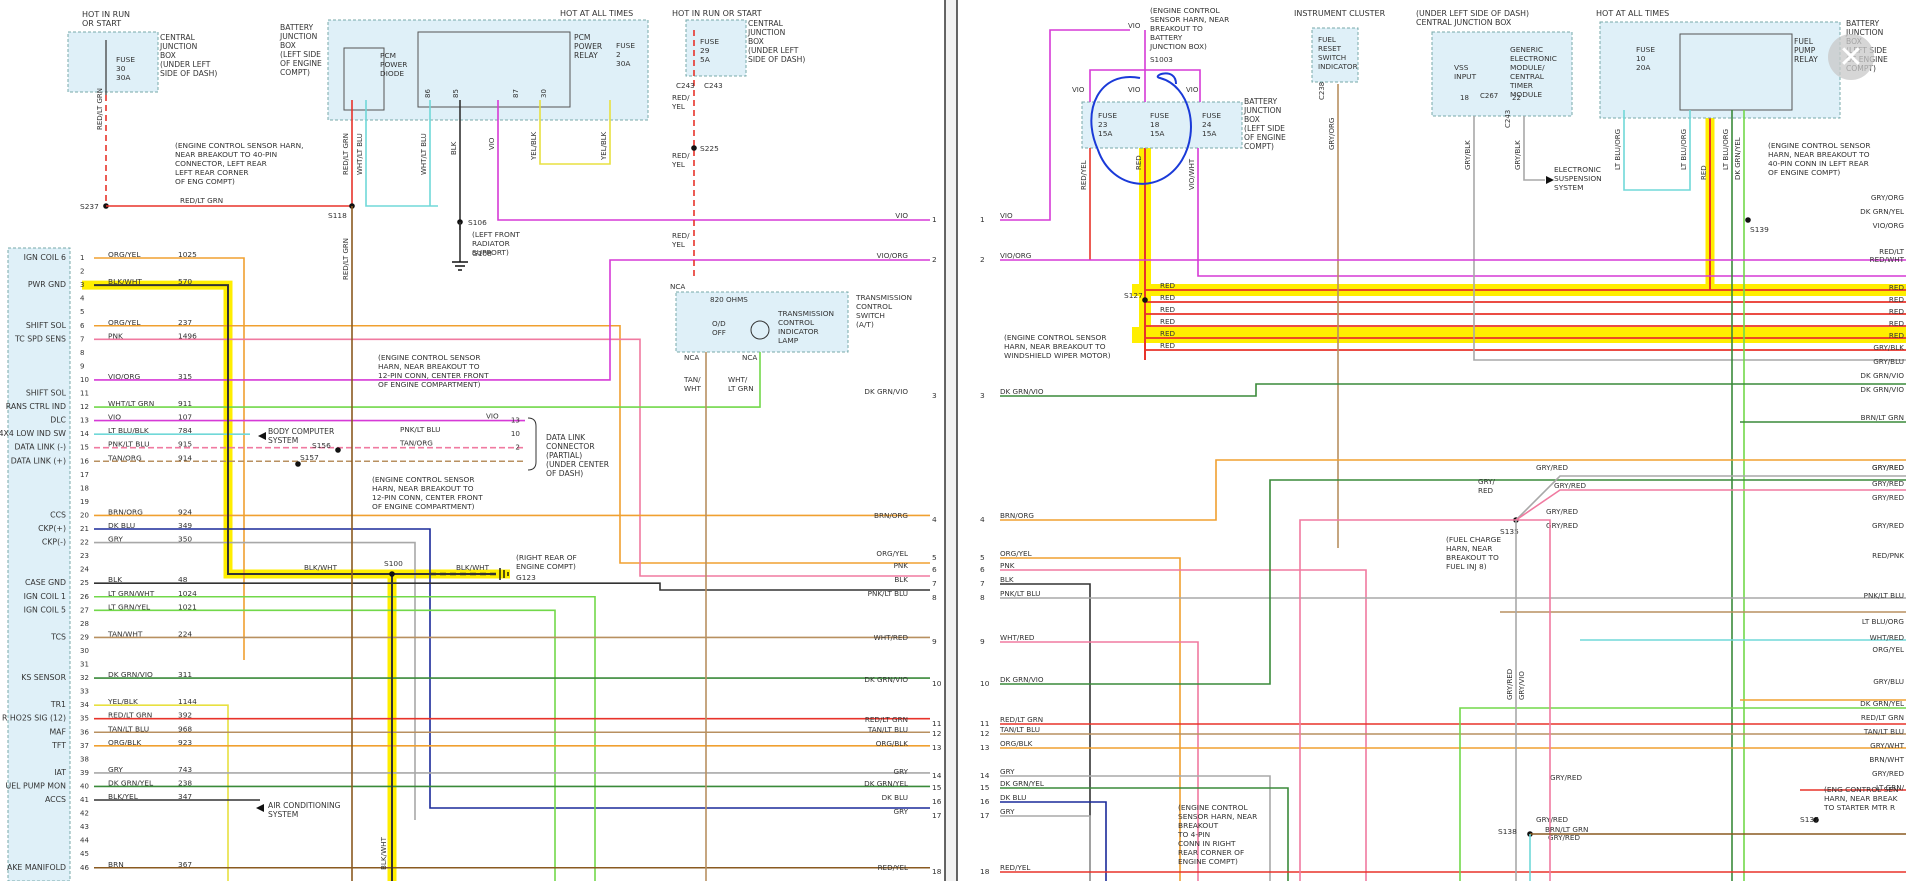 The width and height of the screenshot is (1906, 881). I want to click on ecs-s1003-label: SENSOR HARN, NEAR, so click(1189, 19).